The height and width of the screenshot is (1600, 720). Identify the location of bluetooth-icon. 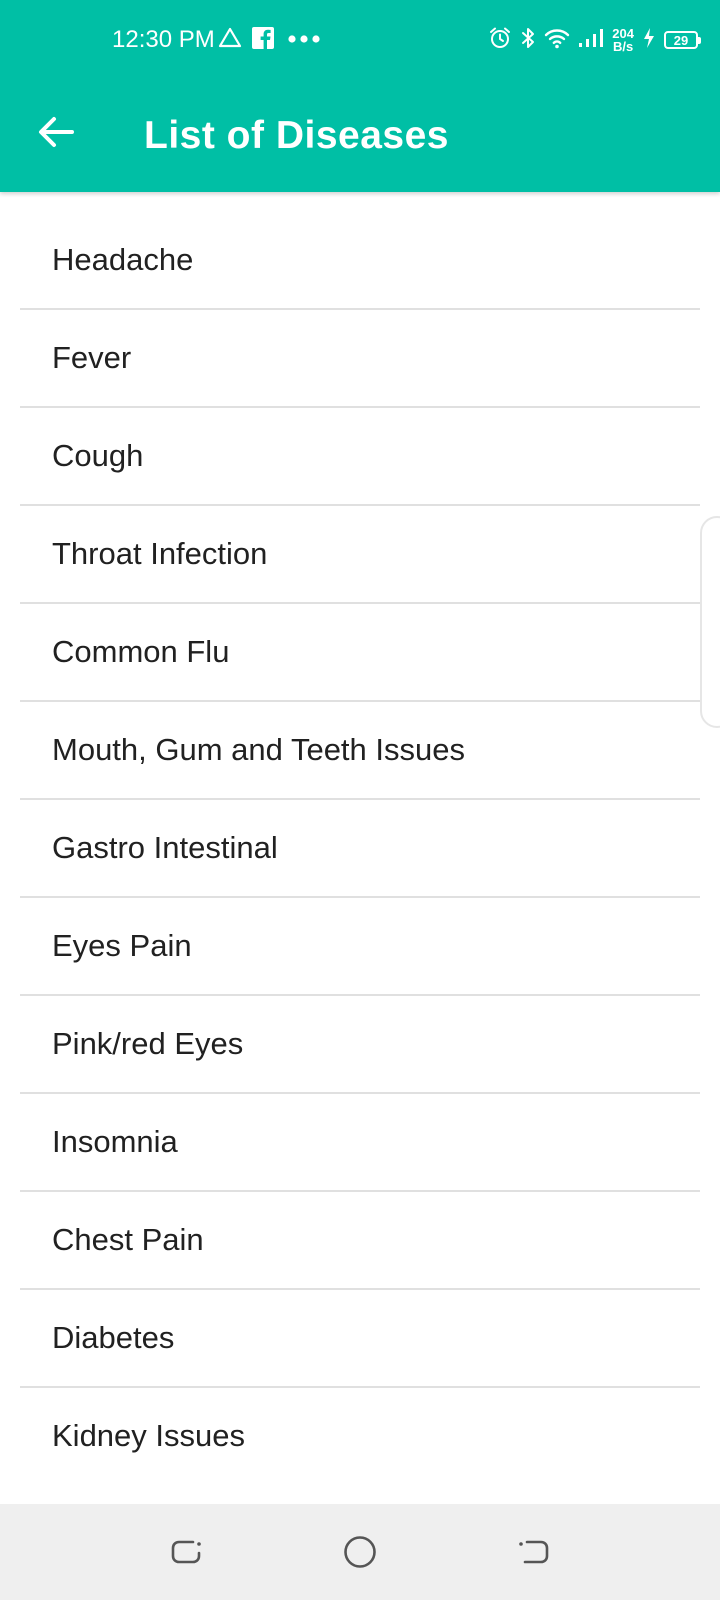
(528, 40).